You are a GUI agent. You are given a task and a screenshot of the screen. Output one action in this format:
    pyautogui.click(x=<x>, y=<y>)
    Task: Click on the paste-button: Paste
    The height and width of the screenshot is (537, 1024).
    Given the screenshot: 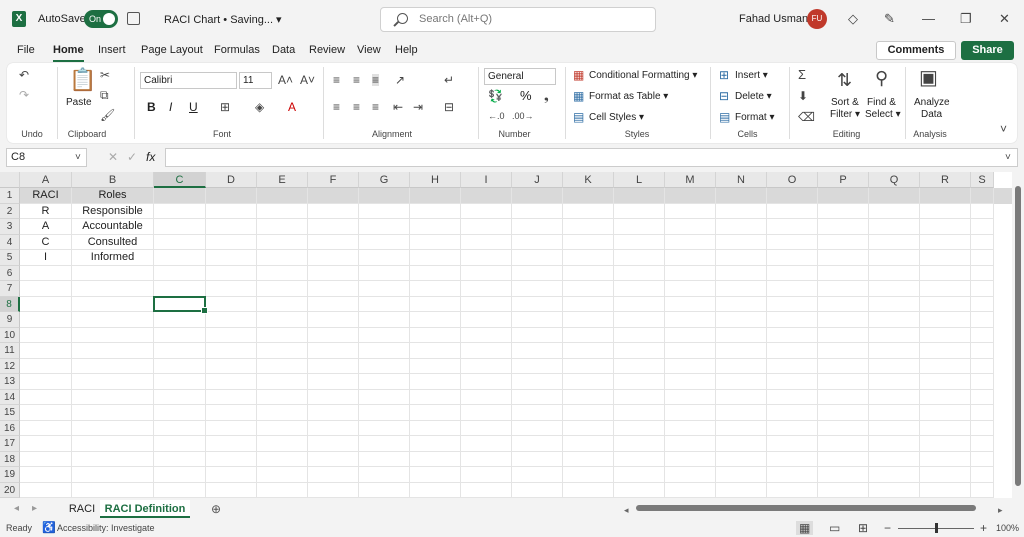 What is the action you would take?
    pyautogui.click(x=79, y=102)
    